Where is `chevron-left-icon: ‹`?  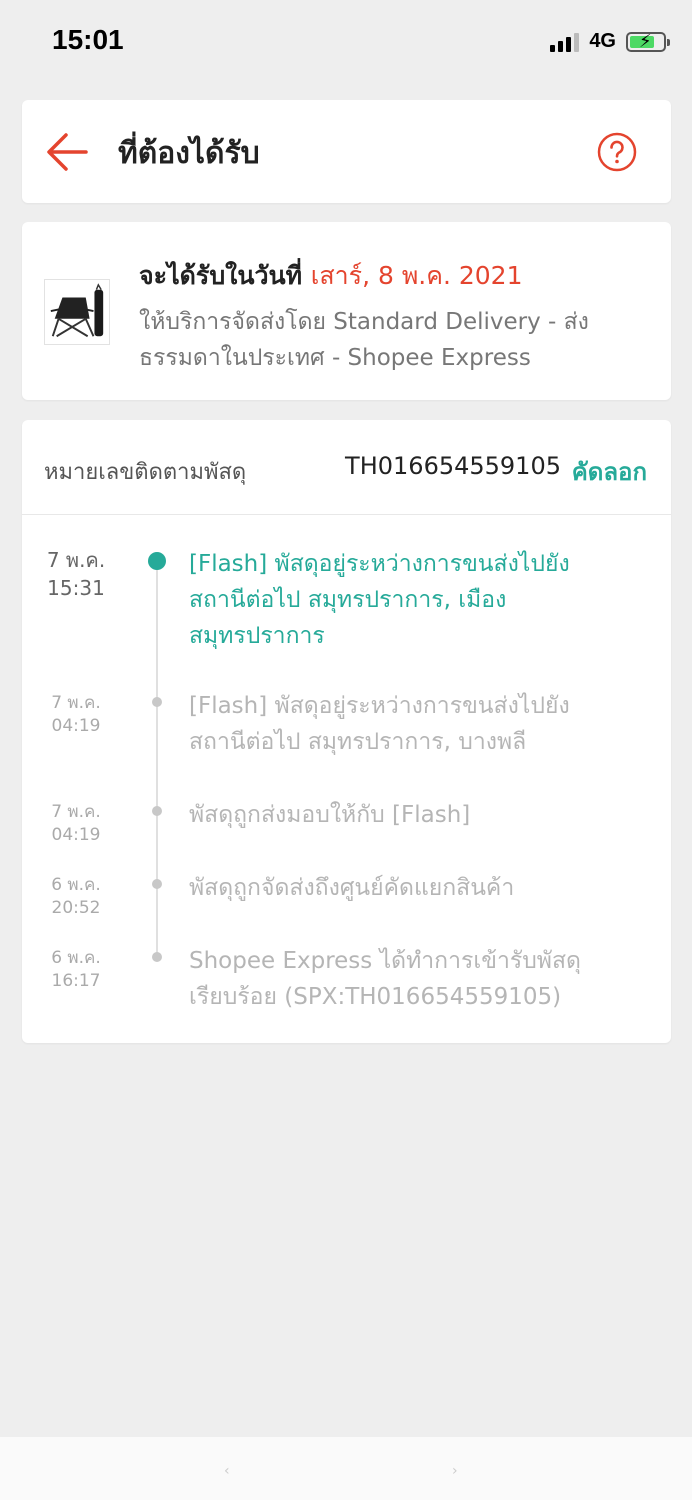 chevron-left-icon: ‹ is located at coordinates (239, 1471).